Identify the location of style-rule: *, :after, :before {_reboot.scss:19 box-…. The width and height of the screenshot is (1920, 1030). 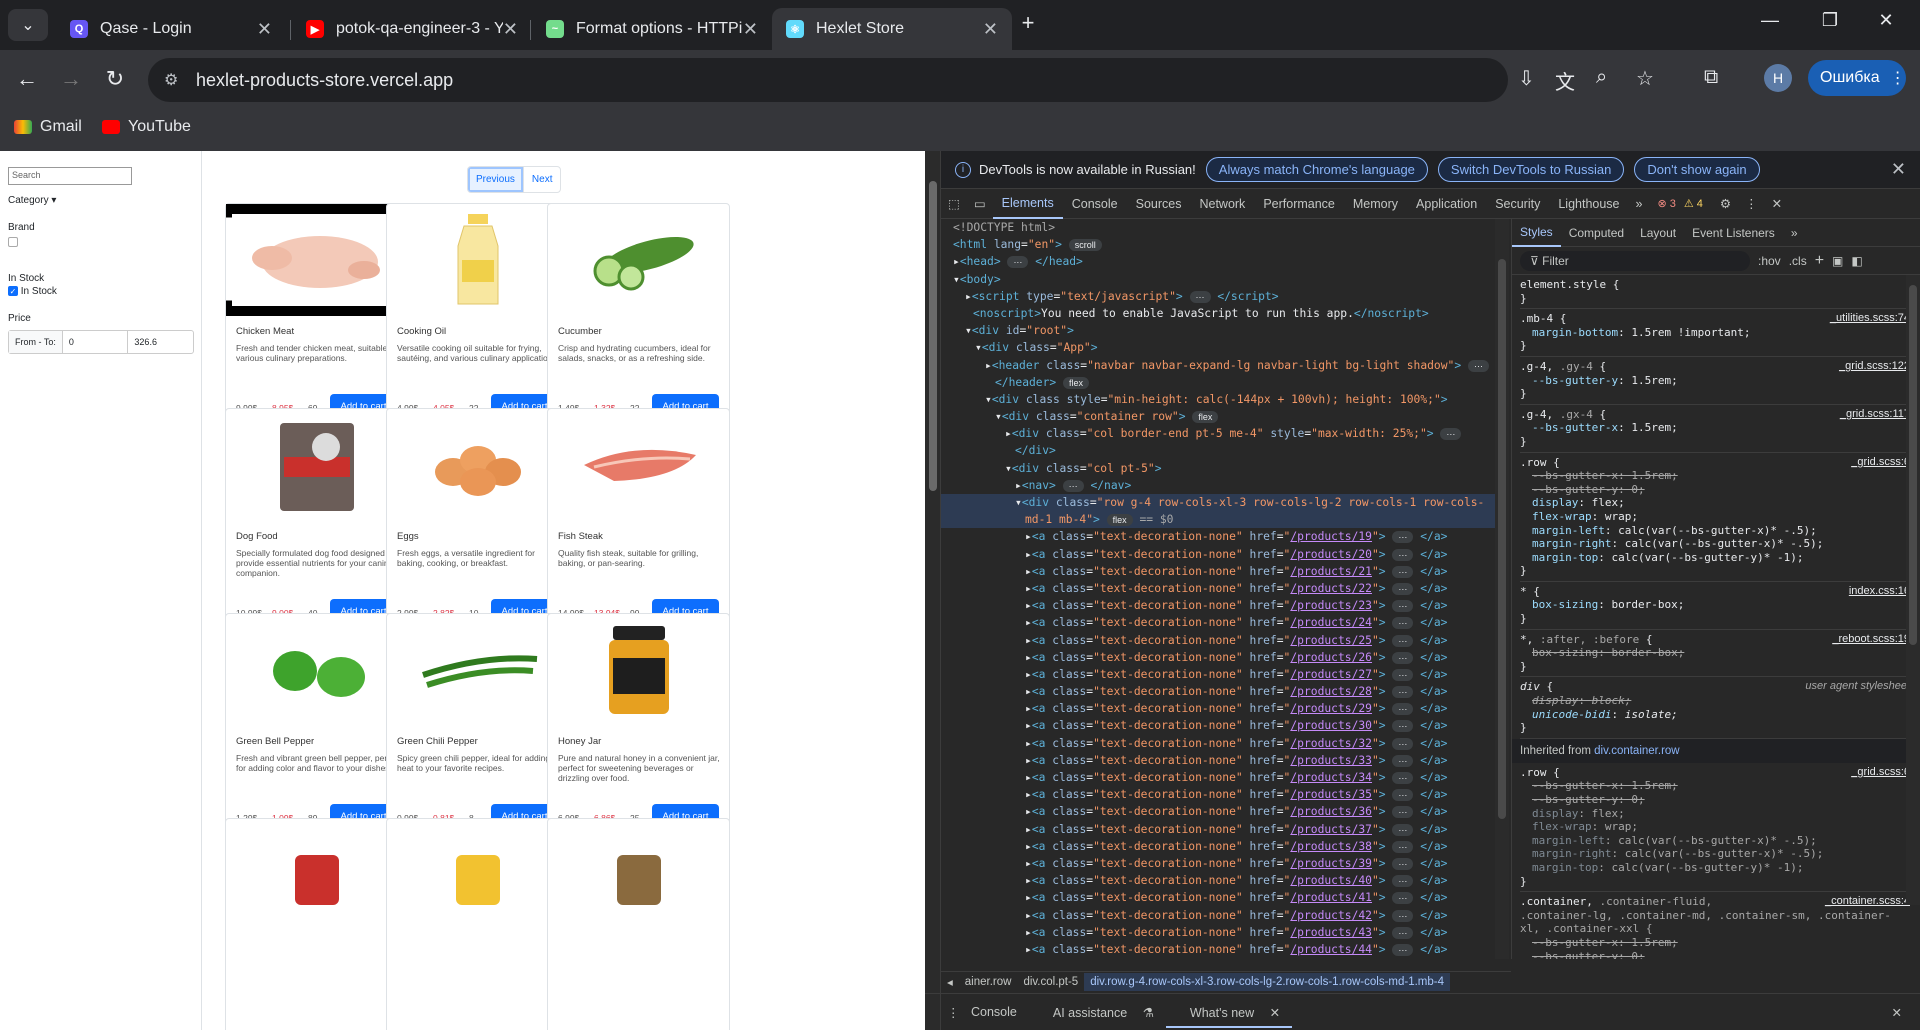
(1716, 654).